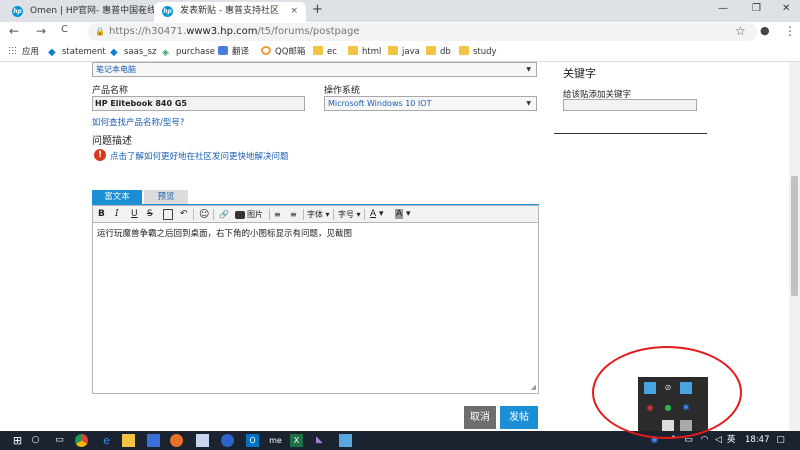 The image size is (800, 450). I want to click on translate-icon, so click(223, 50).